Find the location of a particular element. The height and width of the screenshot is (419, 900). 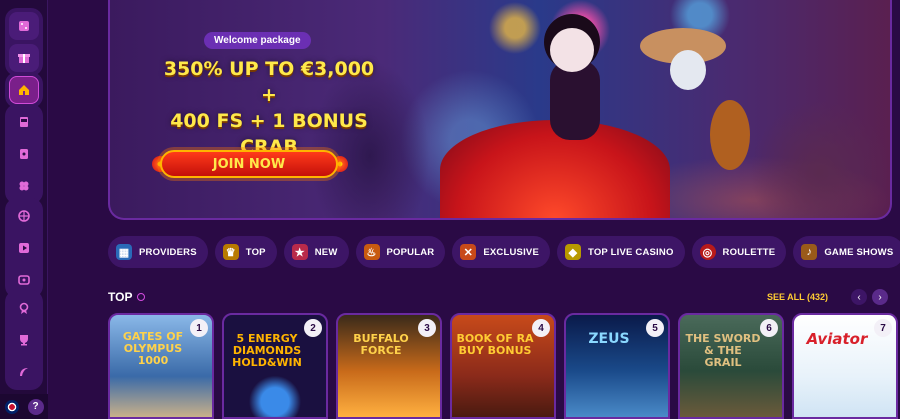

banner-skeleton-head is located at coordinates (688, 70).